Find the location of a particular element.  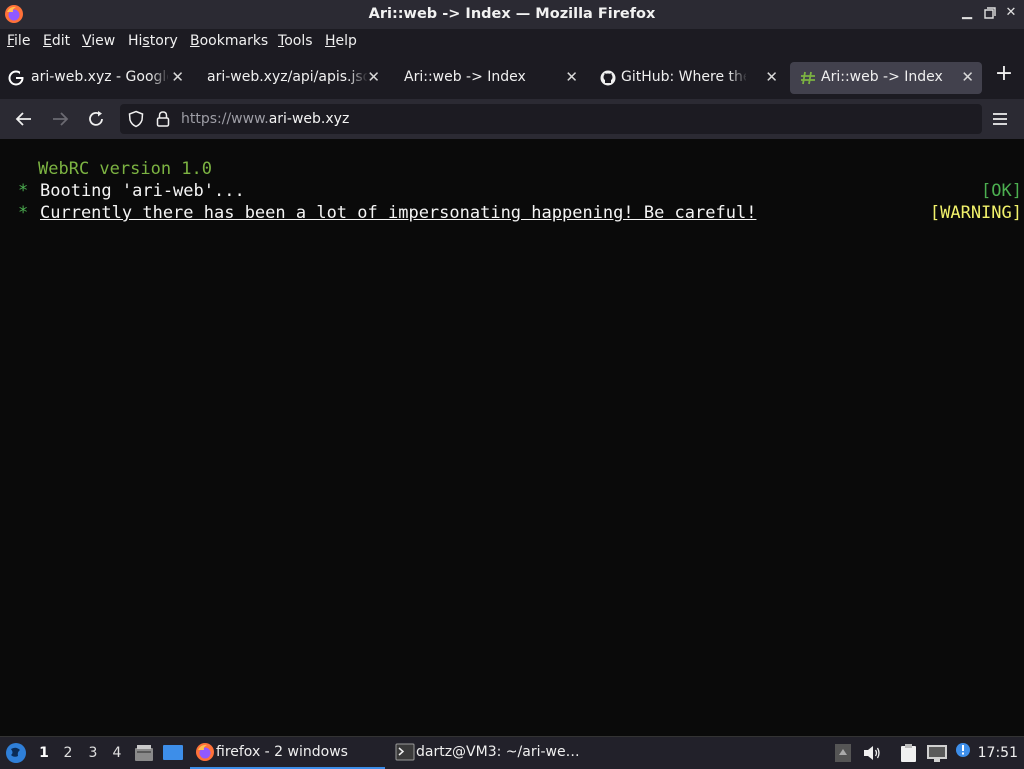

file-manager-icon is located at coordinates (144, 753).